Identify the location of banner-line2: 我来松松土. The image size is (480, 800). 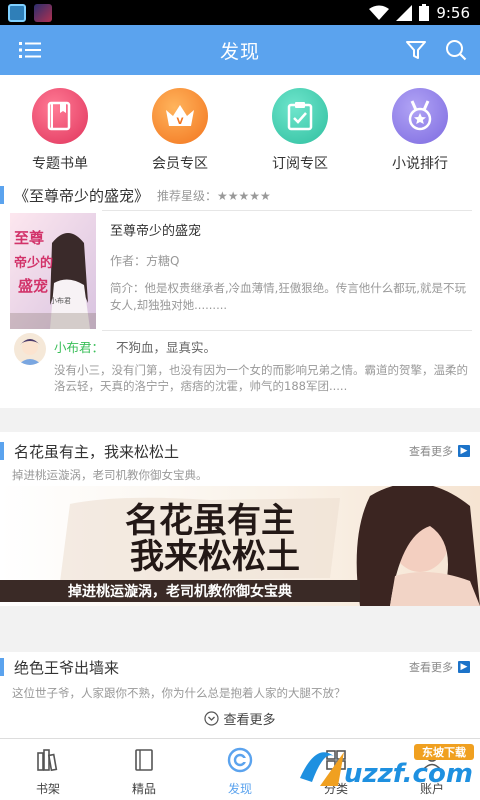
(215, 557).